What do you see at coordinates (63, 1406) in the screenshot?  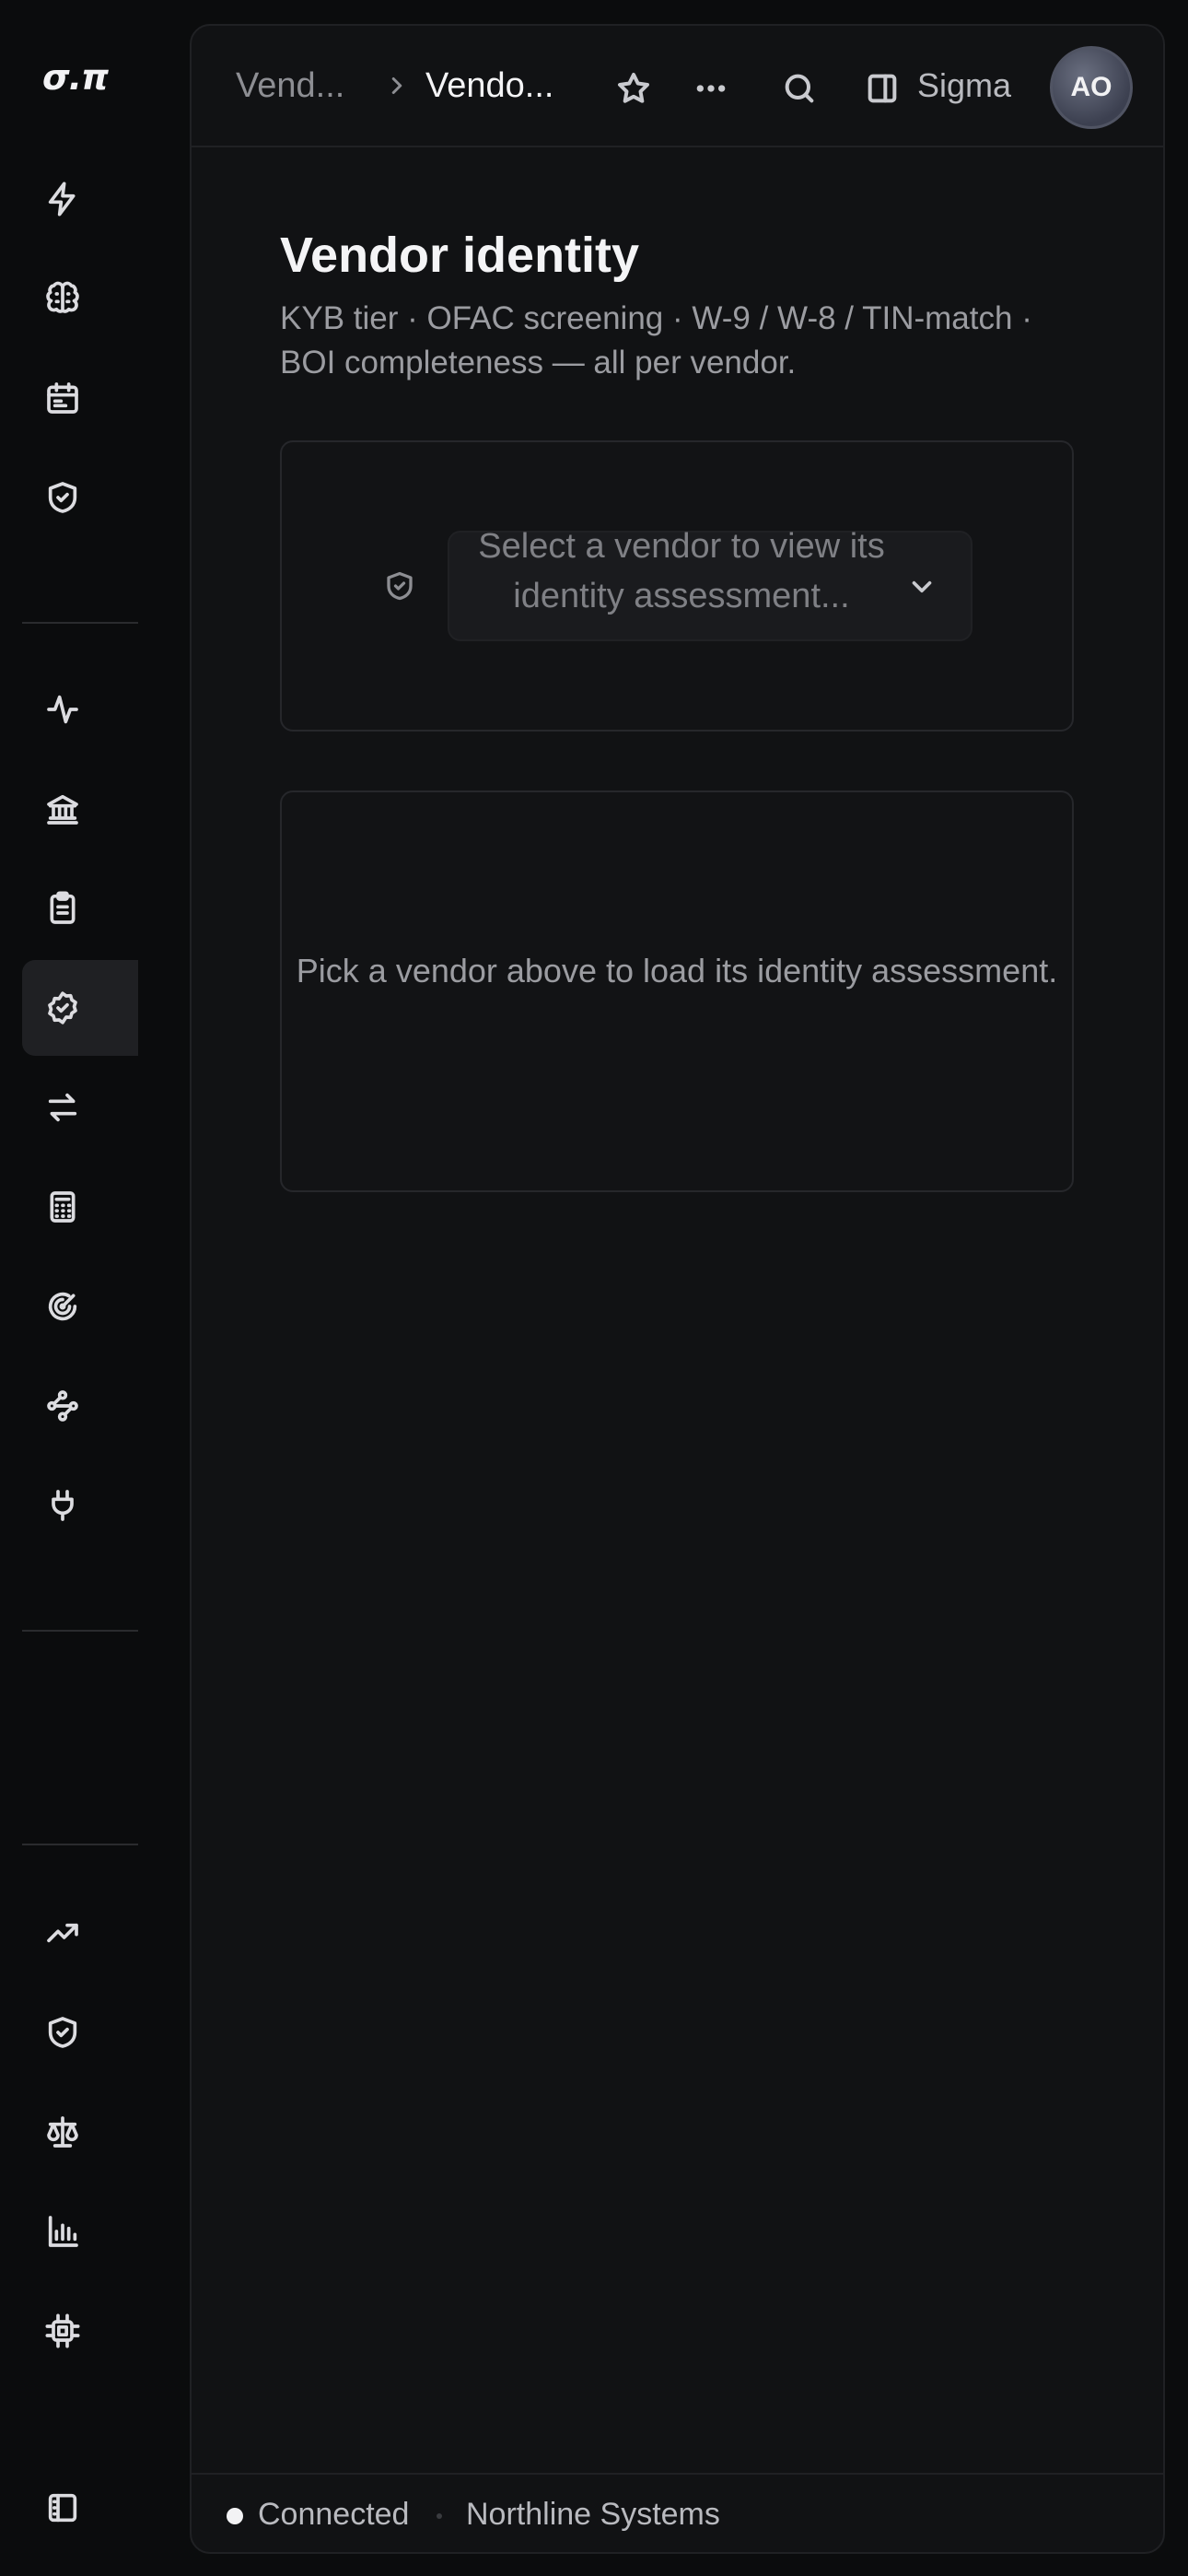 I see `workflow-icon` at bounding box center [63, 1406].